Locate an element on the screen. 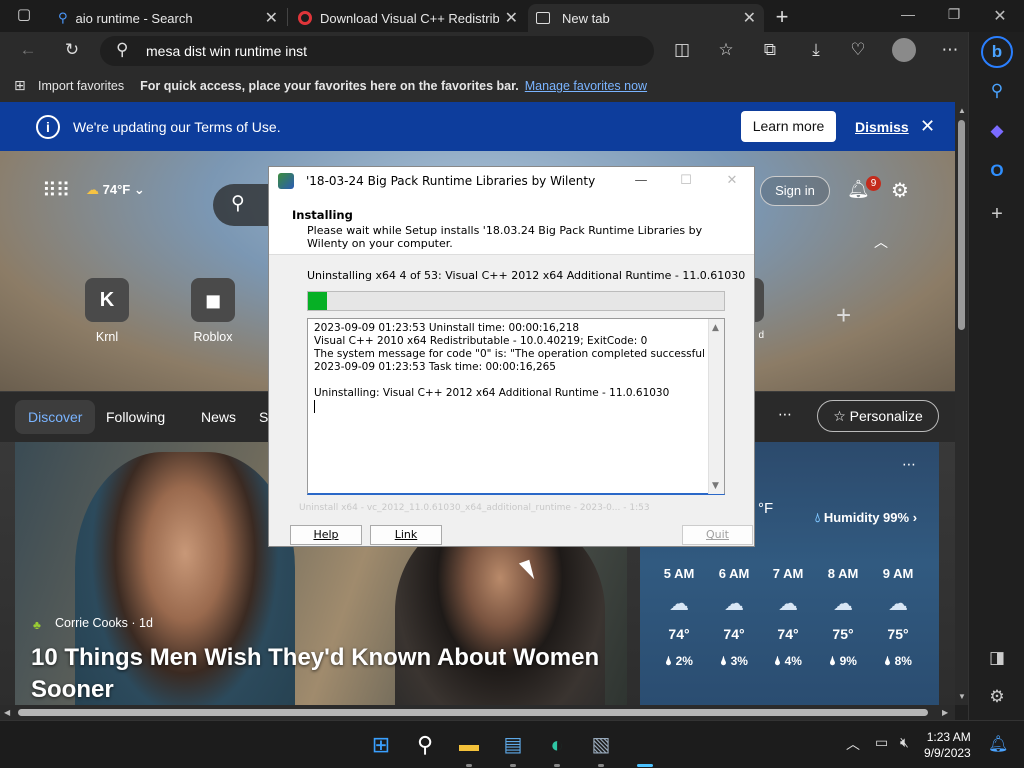 The image size is (1024, 768). scroll-right-icon: ▶ is located at coordinates (945, 712).